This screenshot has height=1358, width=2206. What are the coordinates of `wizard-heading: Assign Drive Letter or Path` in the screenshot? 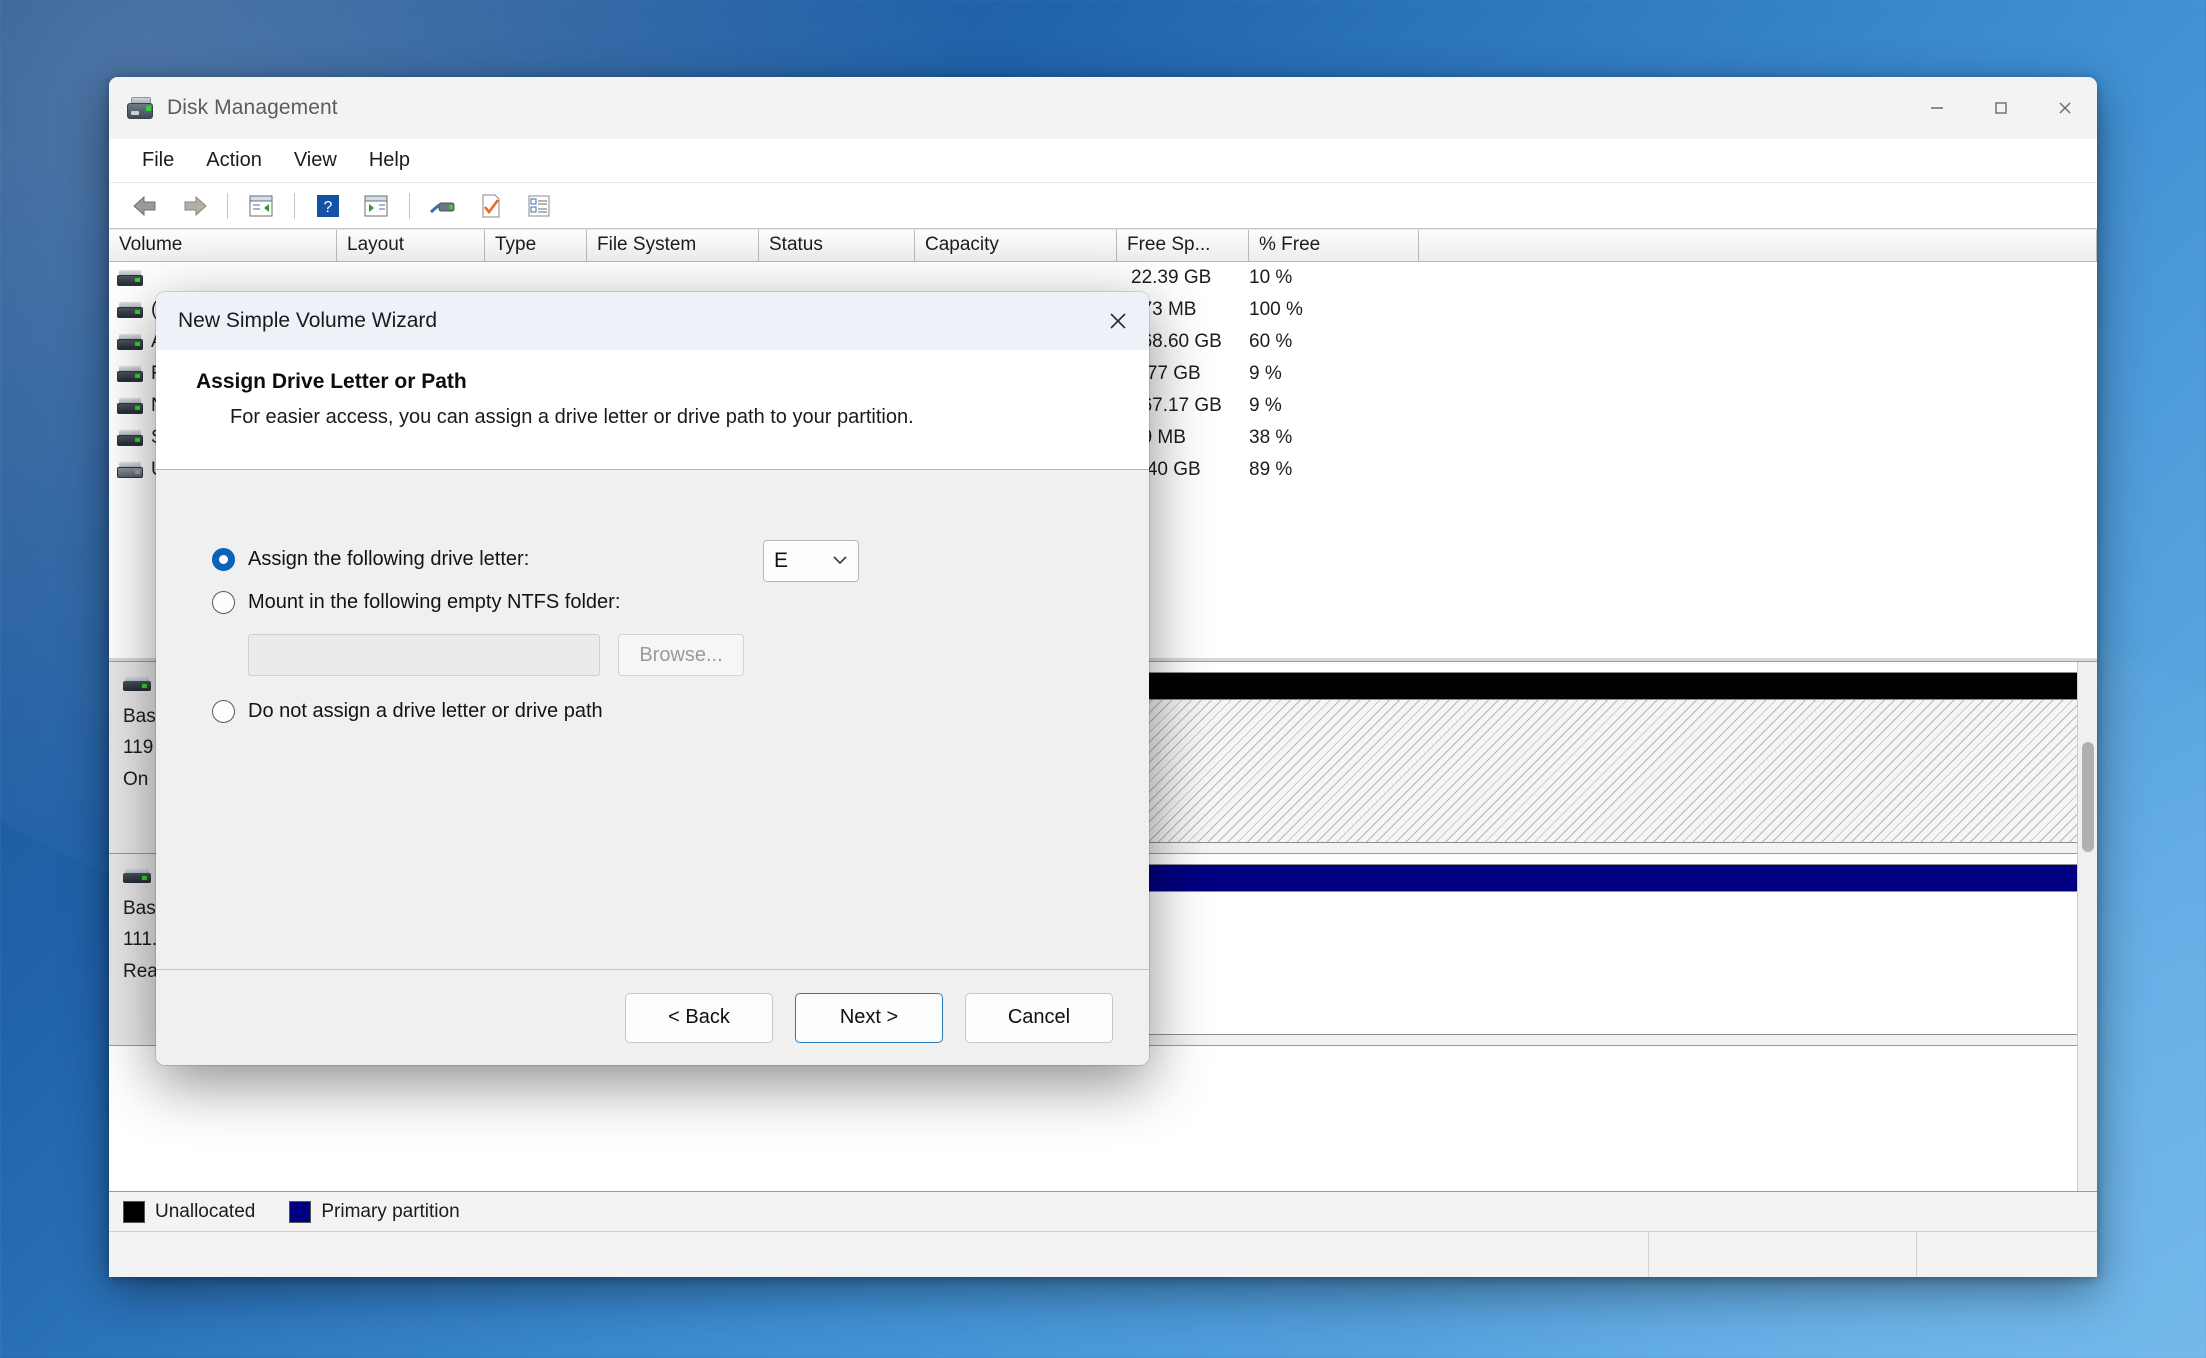 It's located at (331, 381).